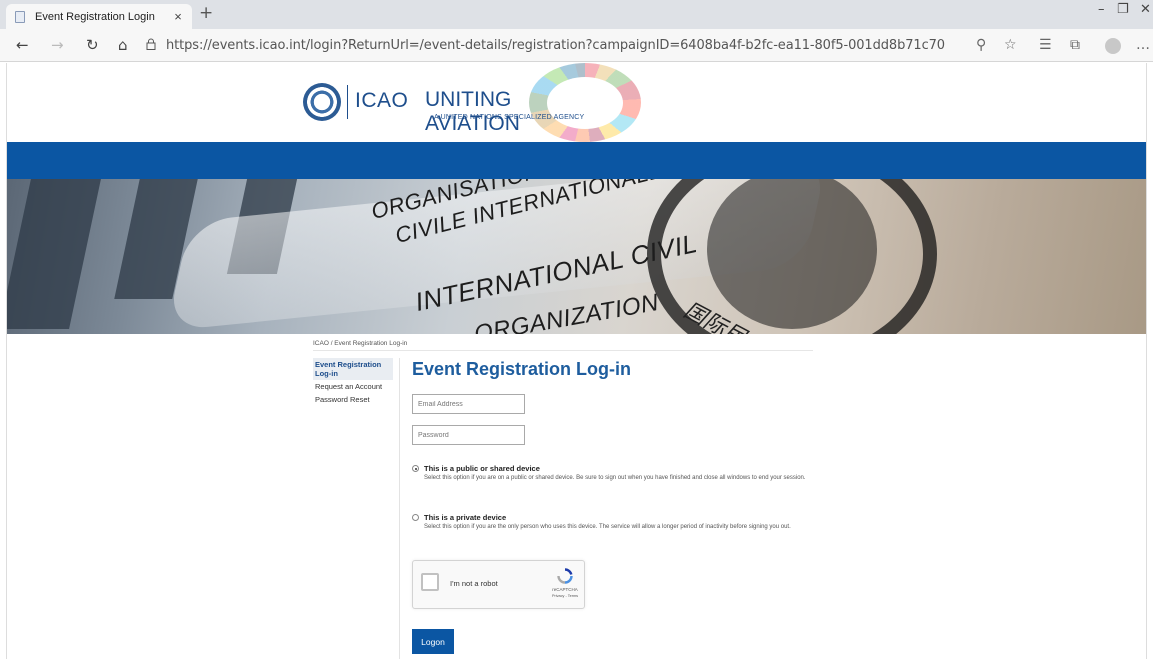  What do you see at coordinates (1123, 9) in the screenshot?
I see `restore-icon: ❐` at bounding box center [1123, 9].